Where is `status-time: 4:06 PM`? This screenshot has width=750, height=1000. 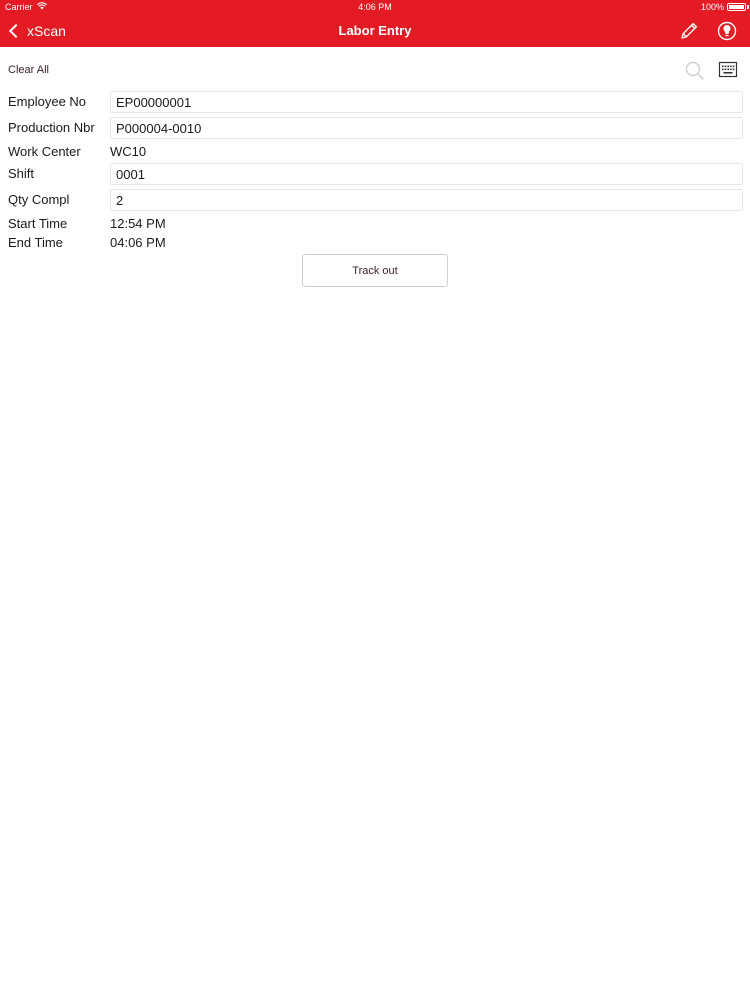
status-time: 4:06 PM is located at coordinates (375, 7).